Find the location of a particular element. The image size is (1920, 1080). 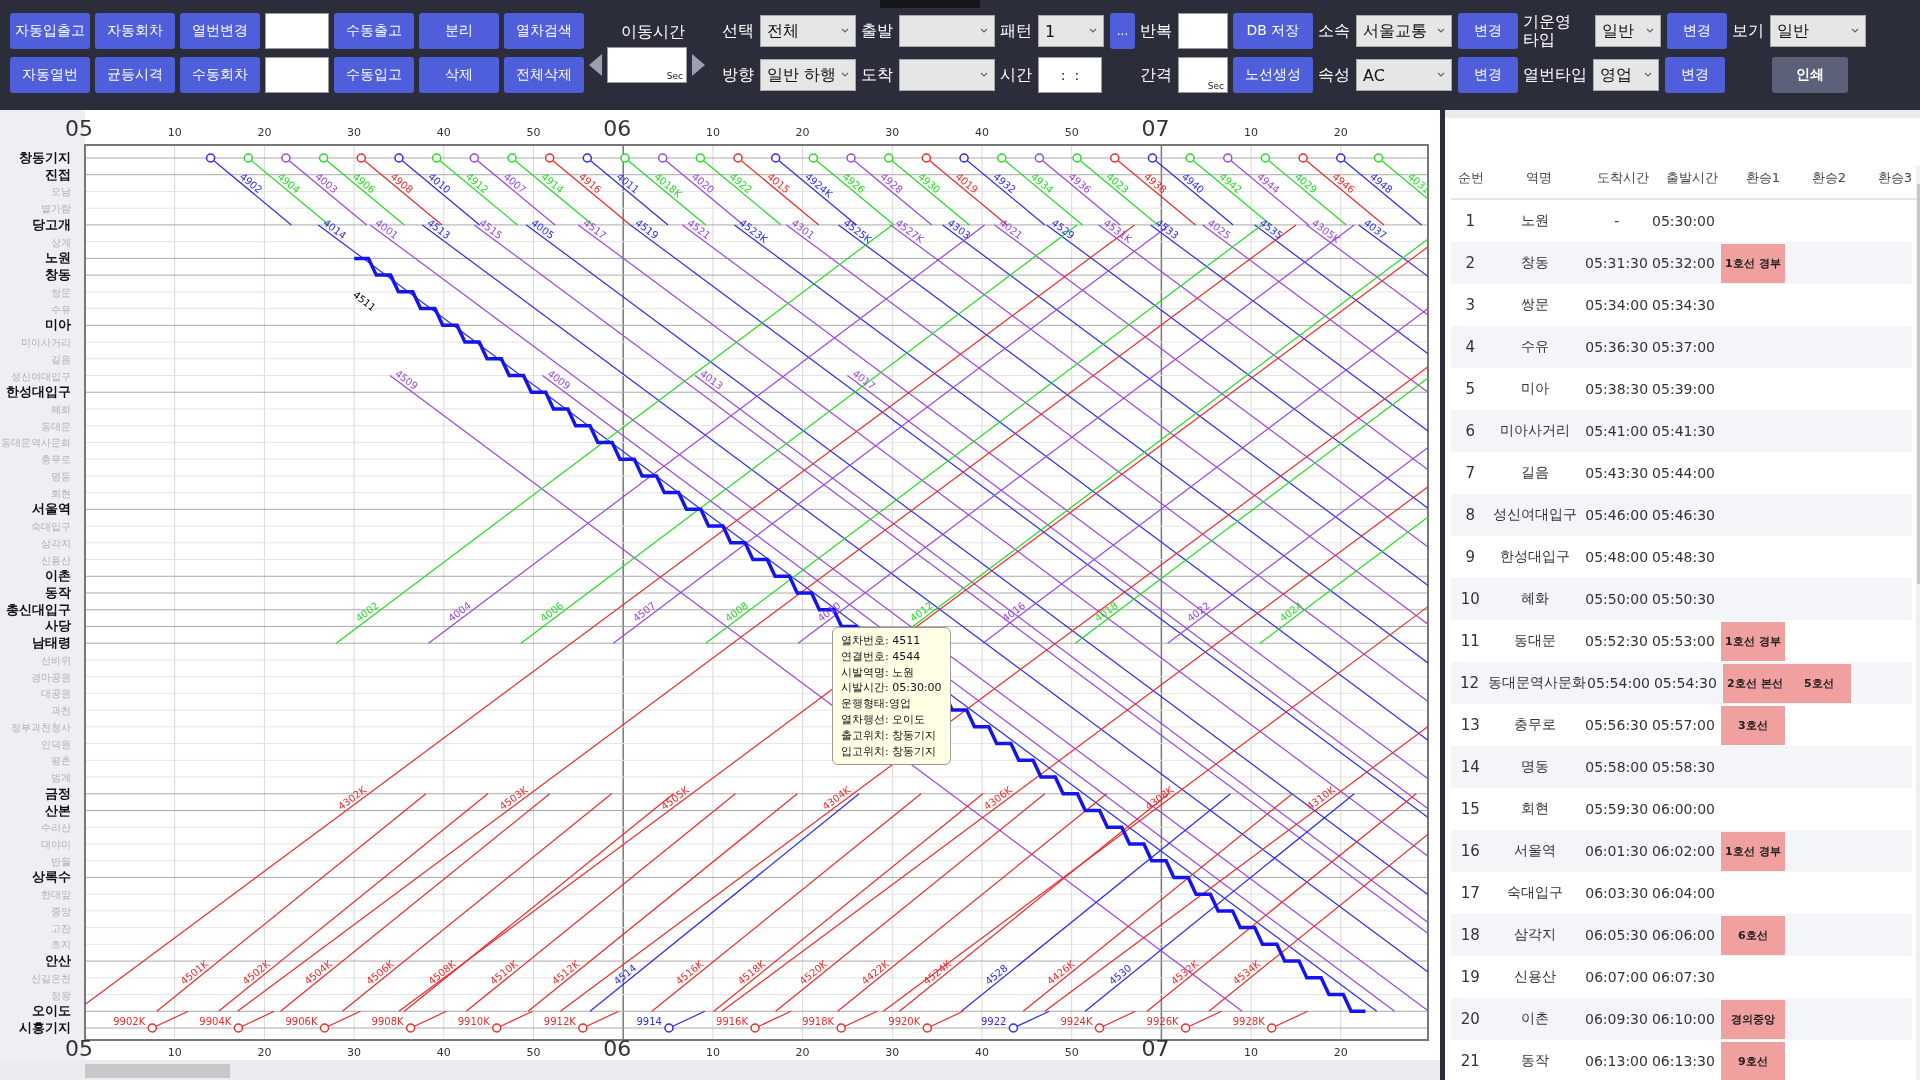

scrollbar is located at coordinates (720, 1070).